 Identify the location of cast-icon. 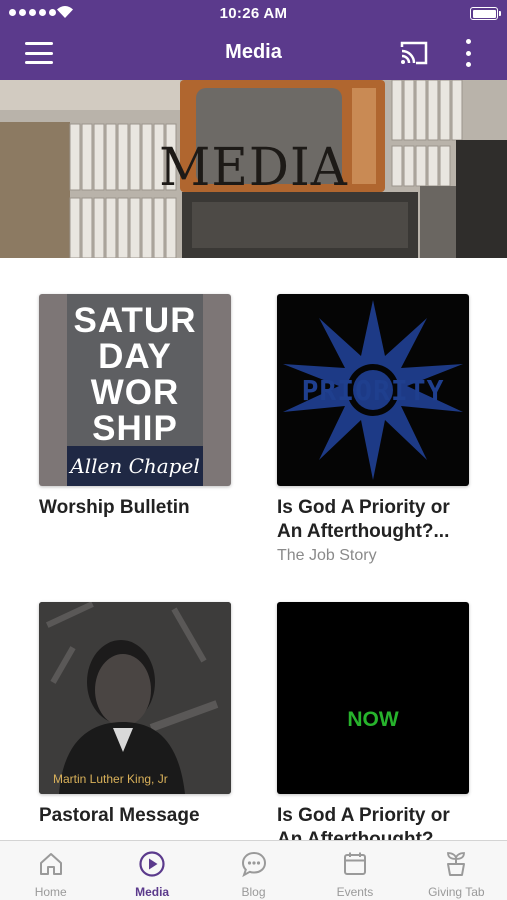
(414, 53).